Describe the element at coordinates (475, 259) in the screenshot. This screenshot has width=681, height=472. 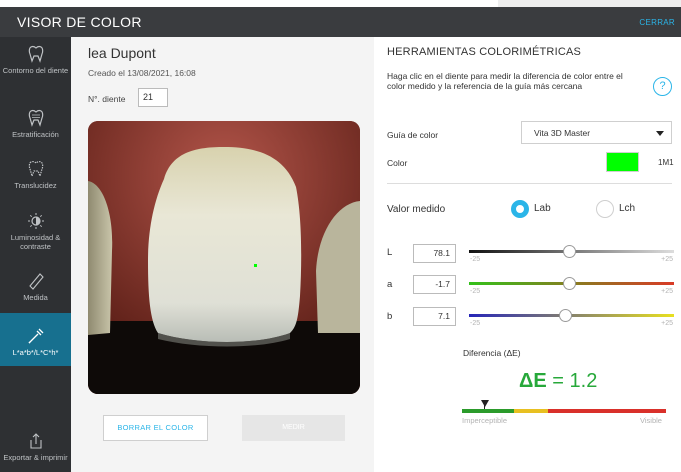
I see `l-slider-min: -25` at that location.